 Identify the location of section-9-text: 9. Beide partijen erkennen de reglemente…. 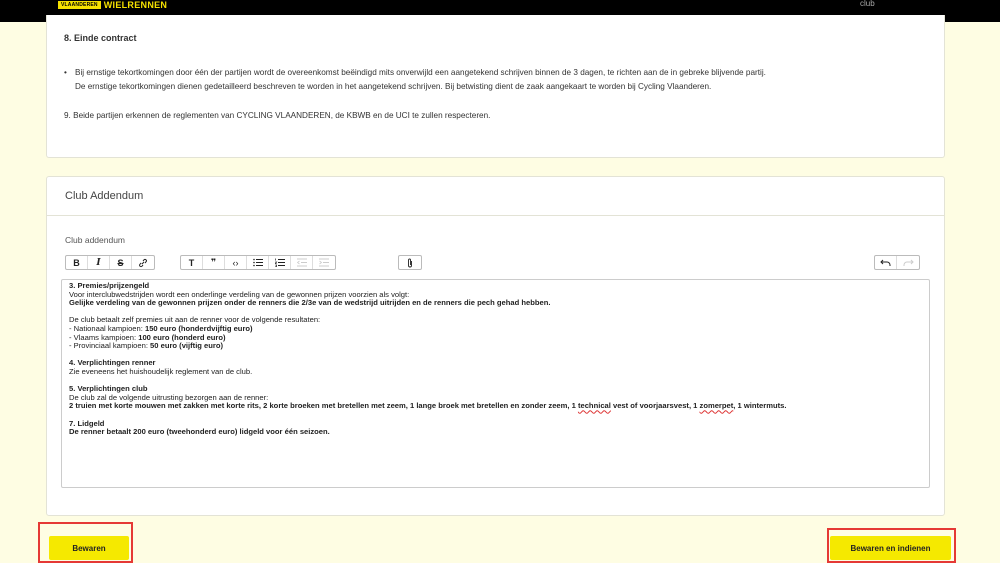
(277, 115).